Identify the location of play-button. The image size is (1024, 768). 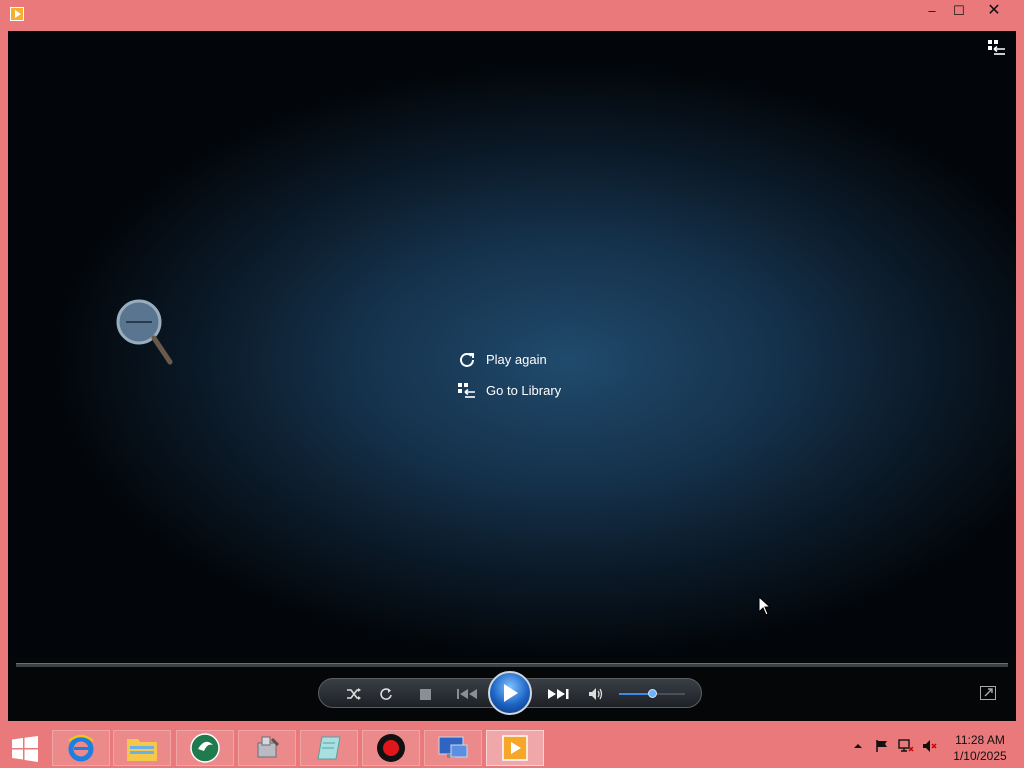
(510, 693).